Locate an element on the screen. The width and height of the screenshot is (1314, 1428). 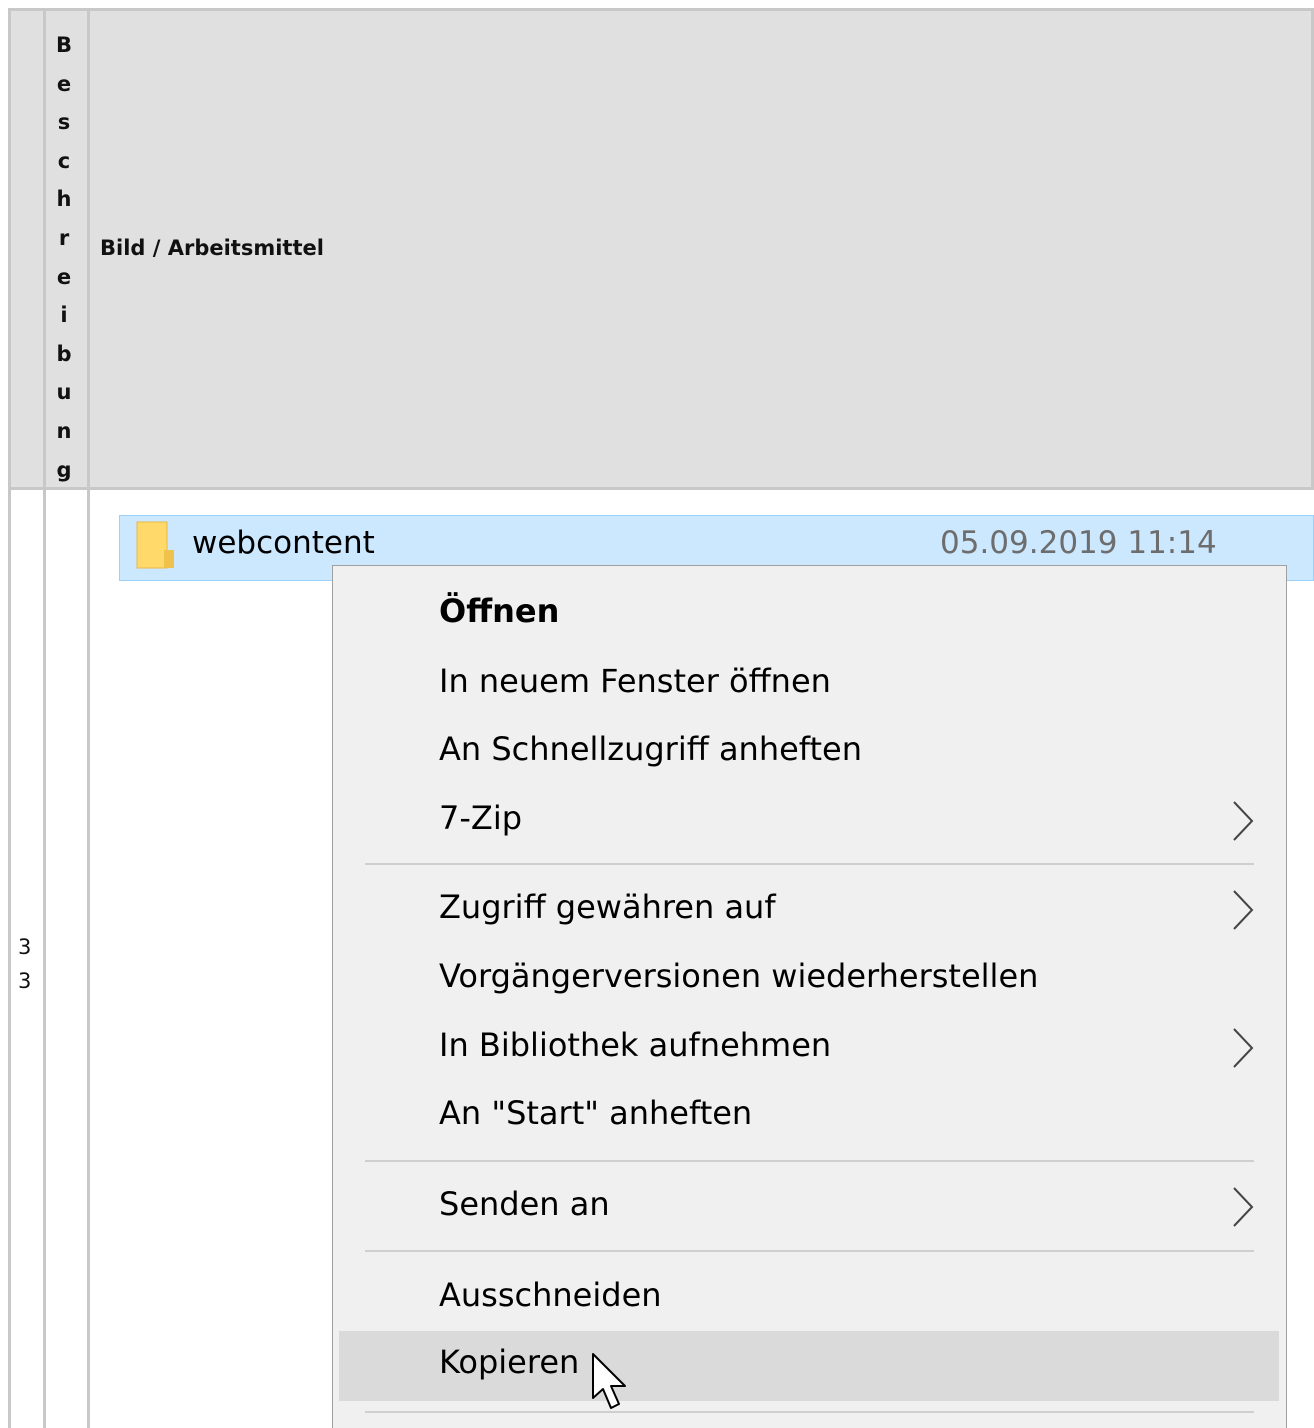
menu-item-pin-start: An "Start" anheften is located at coordinates (595, 1113).